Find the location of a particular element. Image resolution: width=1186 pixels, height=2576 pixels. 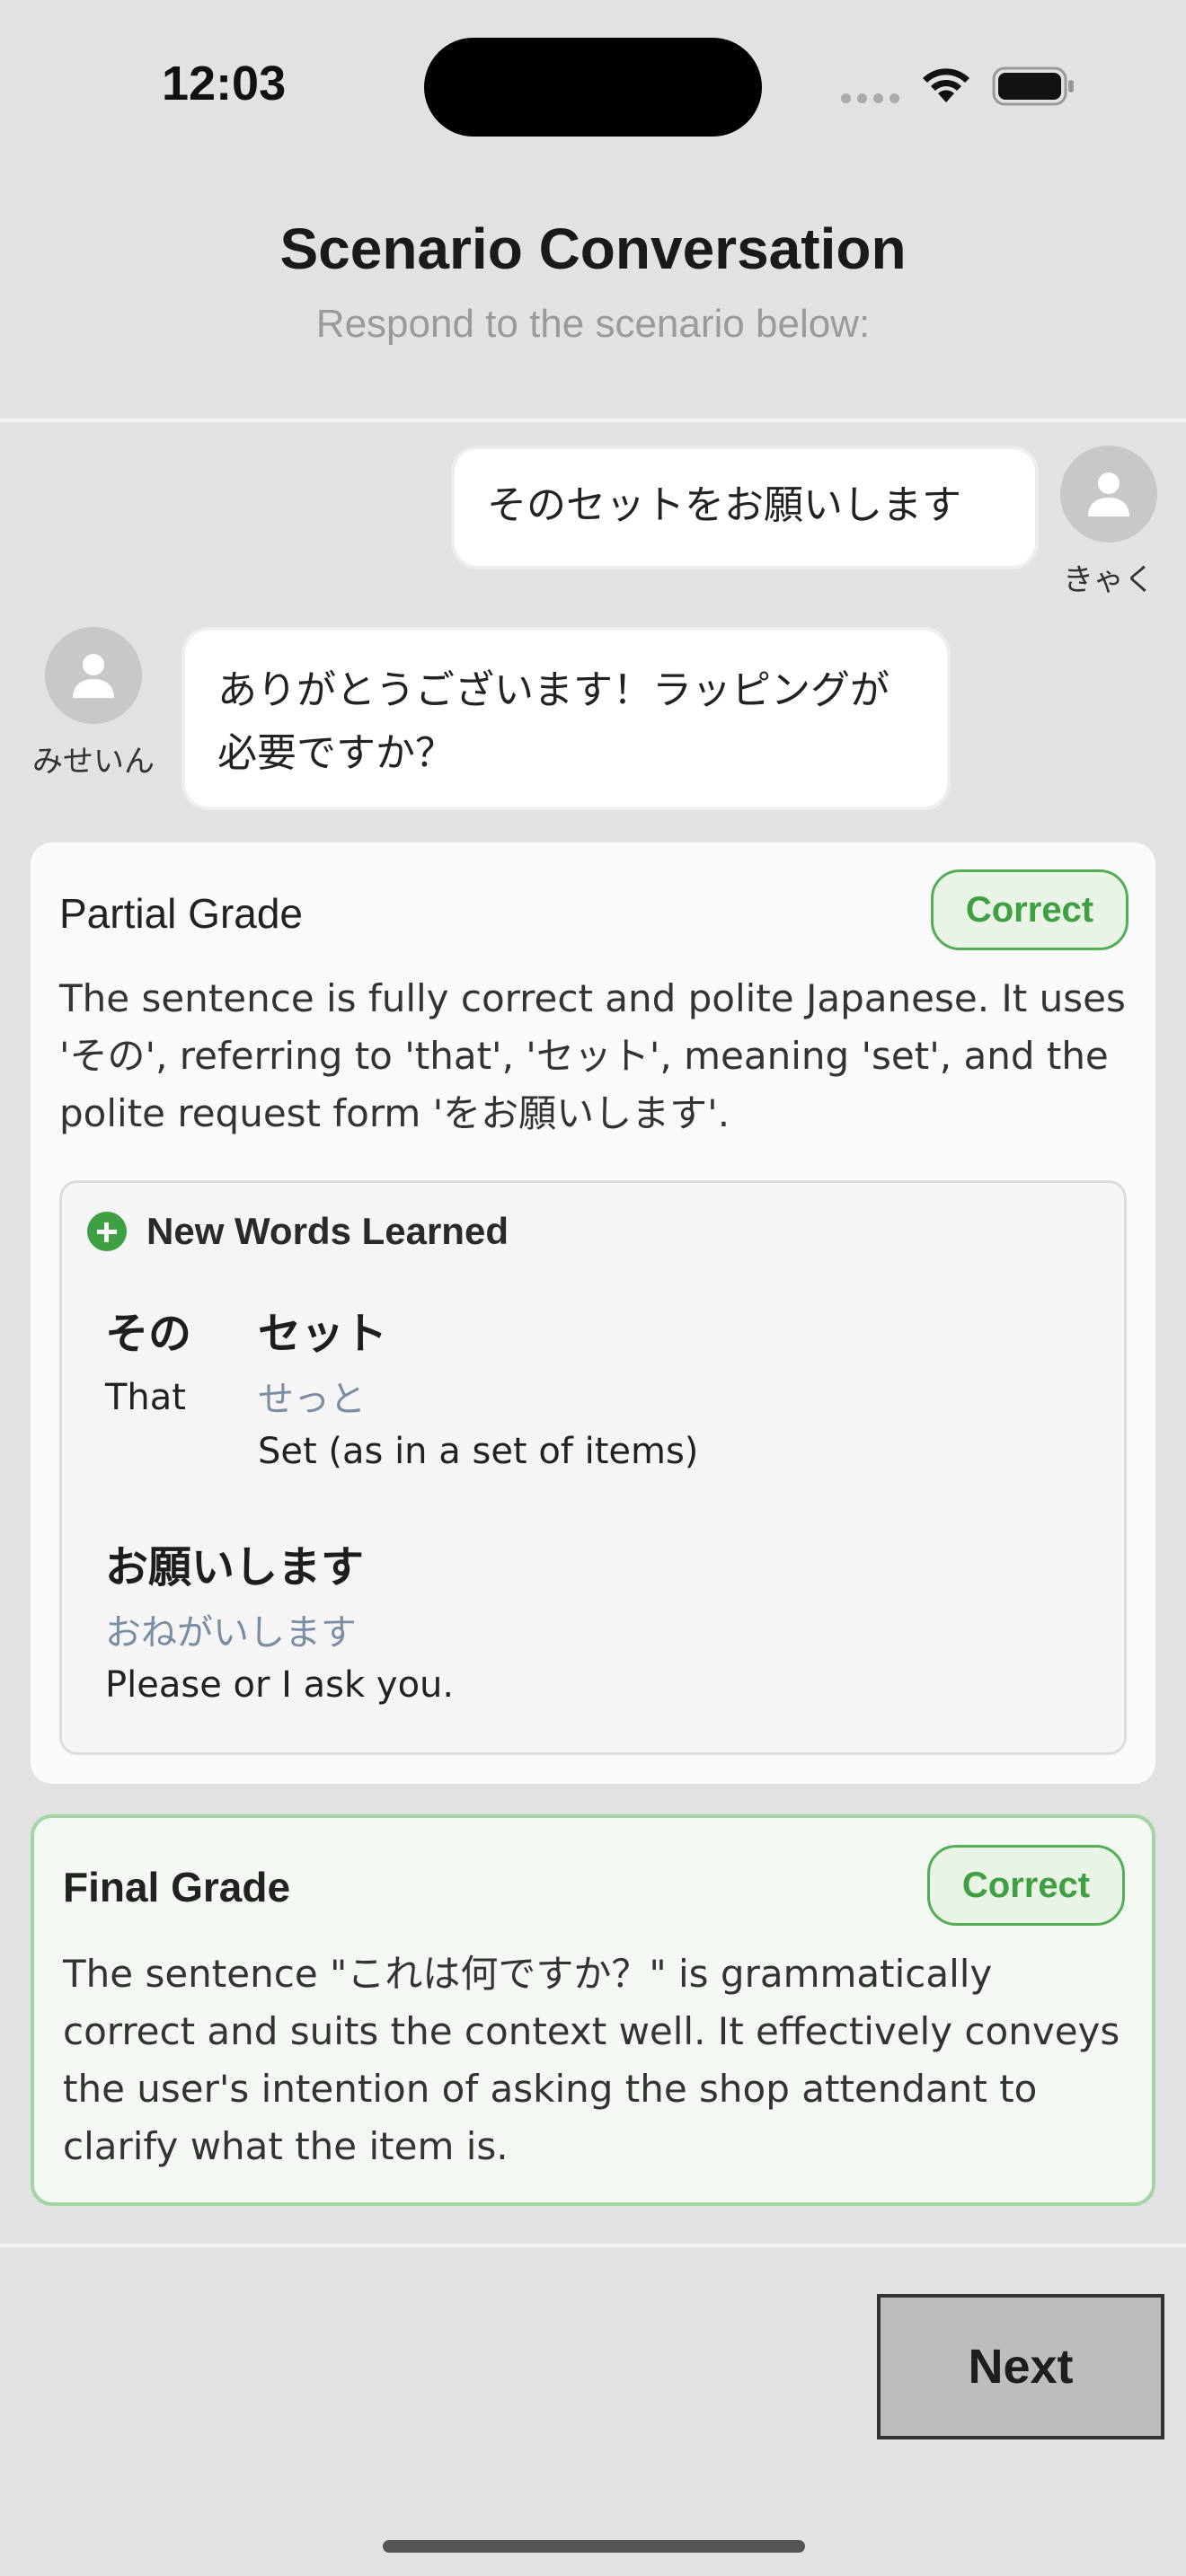

word-text: セット is located at coordinates (323, 1334).